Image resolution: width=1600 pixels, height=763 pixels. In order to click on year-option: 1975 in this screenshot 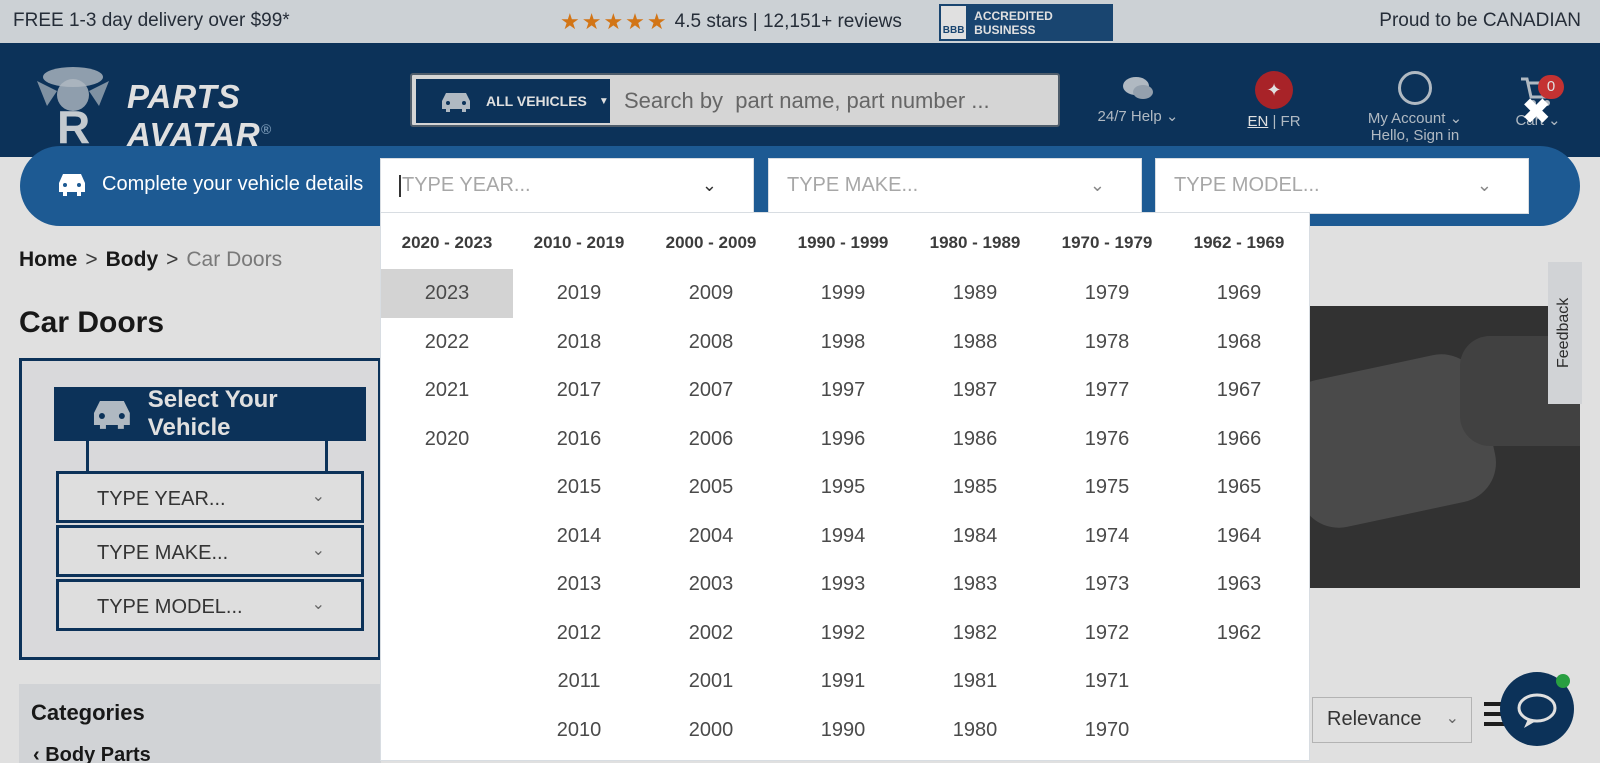, I will do `click(1107, 487)`.